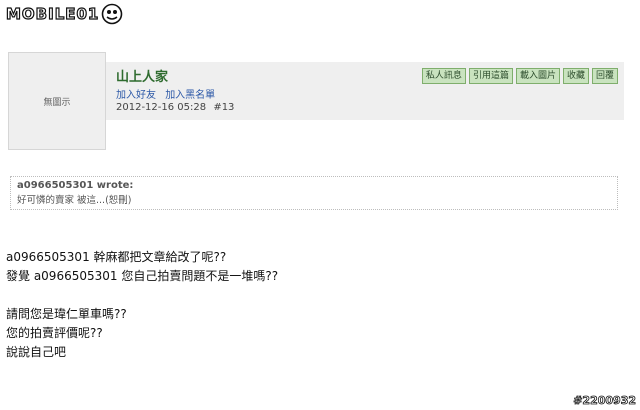  I want to click on body-blank-line, so click(142, 295).